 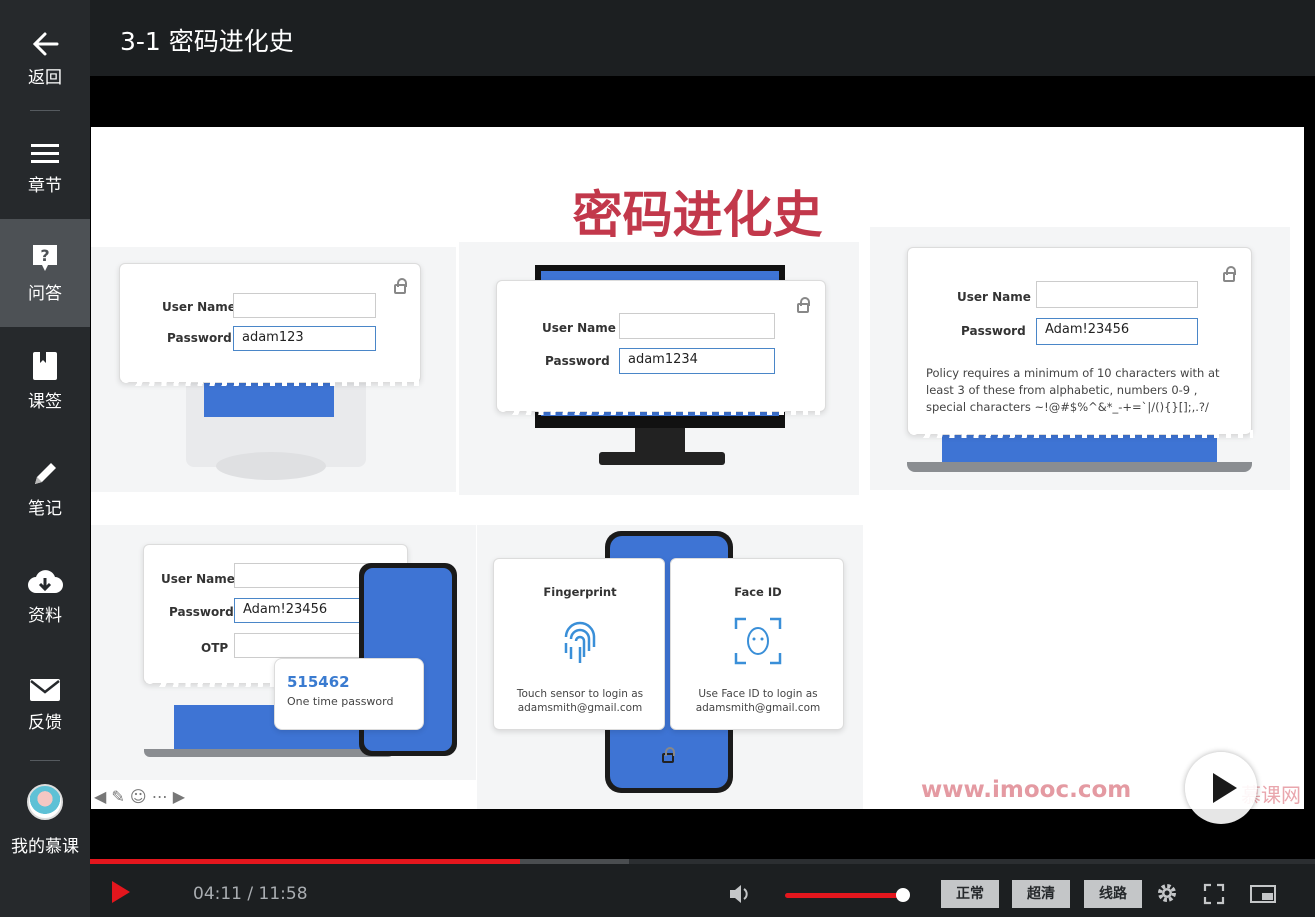 I want to click on arrow-left-icon: ◀, so click(x=100, y=796).